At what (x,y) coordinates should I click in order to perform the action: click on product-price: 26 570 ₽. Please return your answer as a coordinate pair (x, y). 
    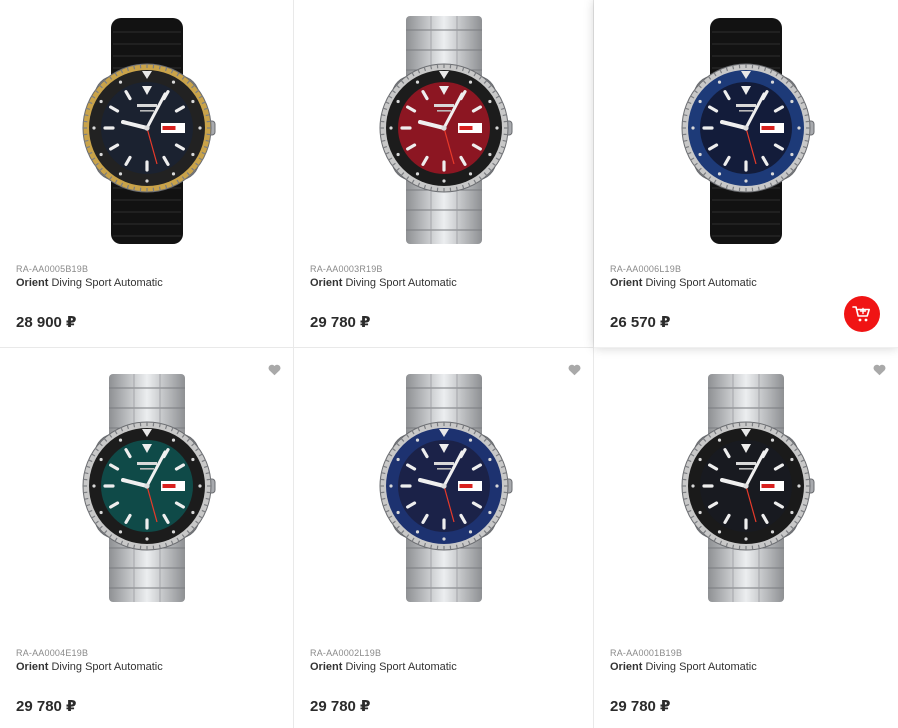
    Looking at the image, I should click on (640, 322).